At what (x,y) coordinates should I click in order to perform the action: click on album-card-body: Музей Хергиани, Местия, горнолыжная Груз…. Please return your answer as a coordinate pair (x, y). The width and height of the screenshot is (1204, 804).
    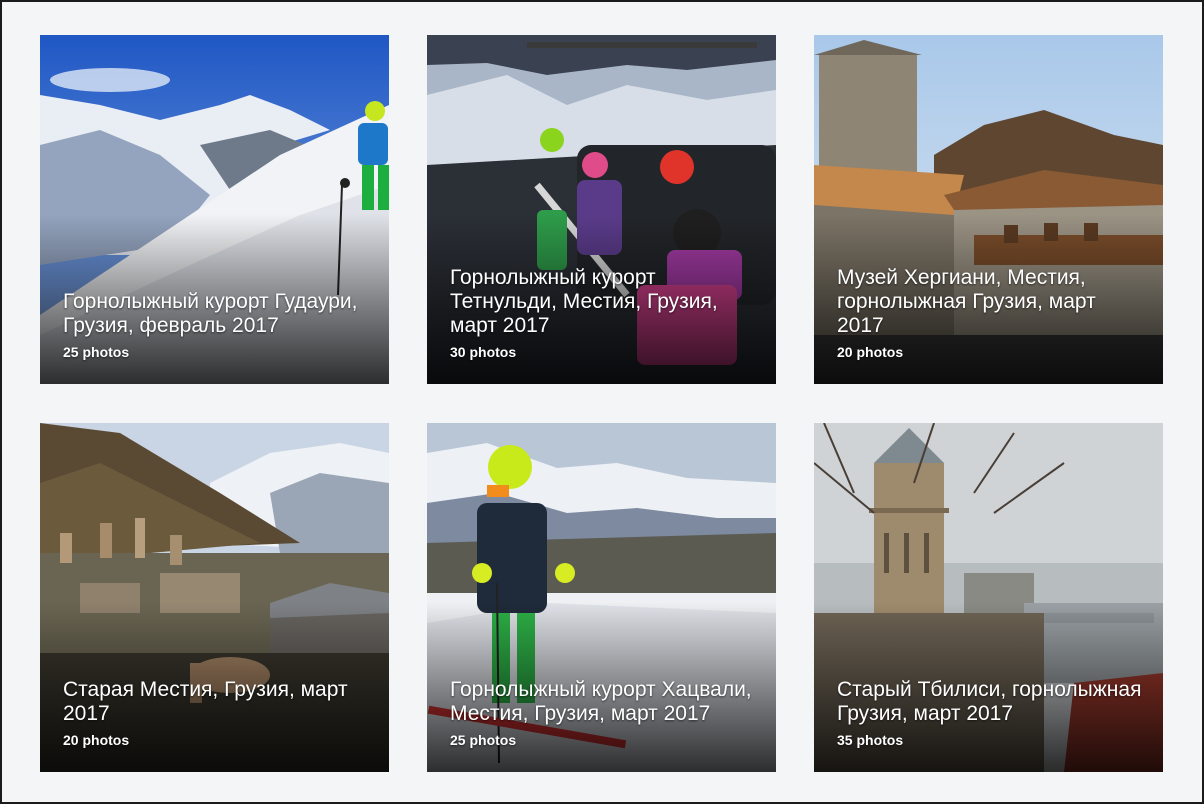
    Looking at the image, I should click on (988, 209).